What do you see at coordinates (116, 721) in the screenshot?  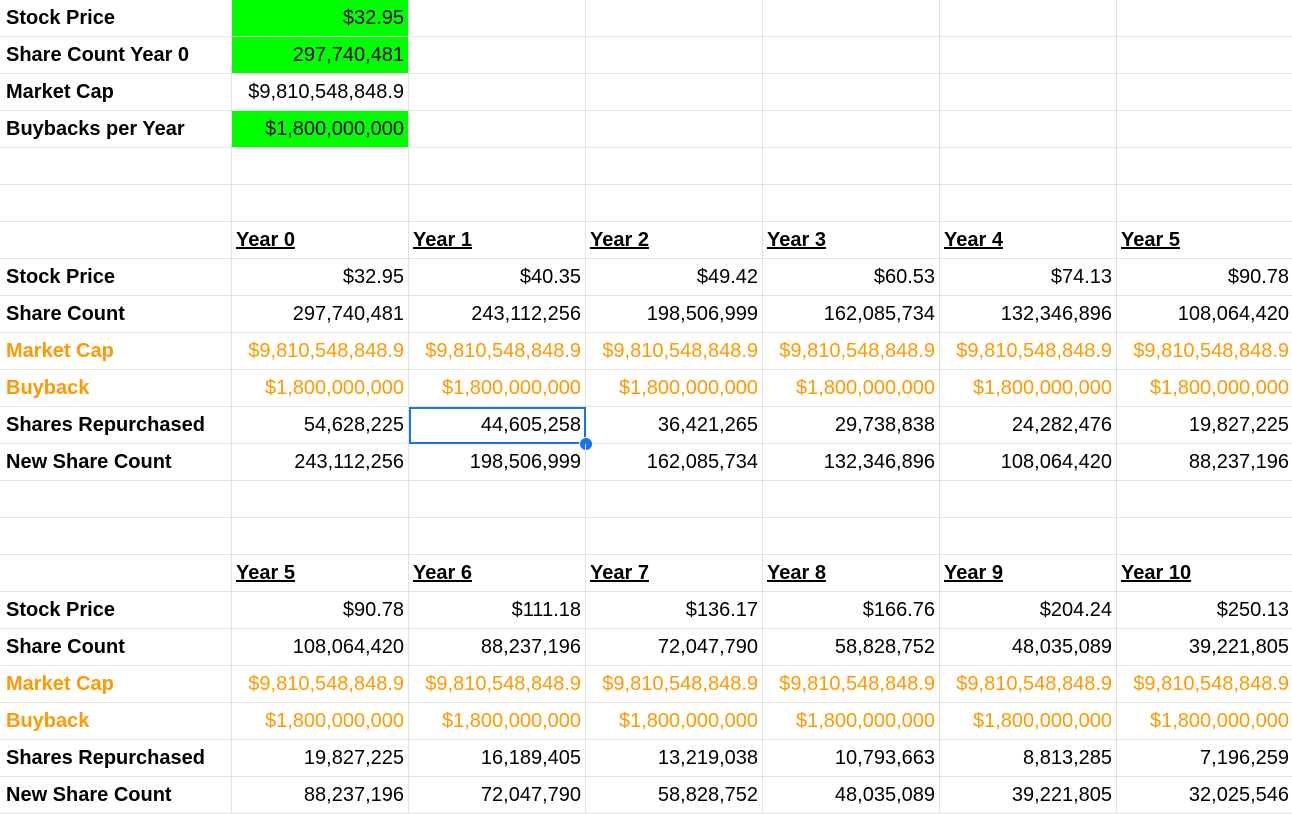 I see `row-label: Buyback` at bounding box center [116, 721].